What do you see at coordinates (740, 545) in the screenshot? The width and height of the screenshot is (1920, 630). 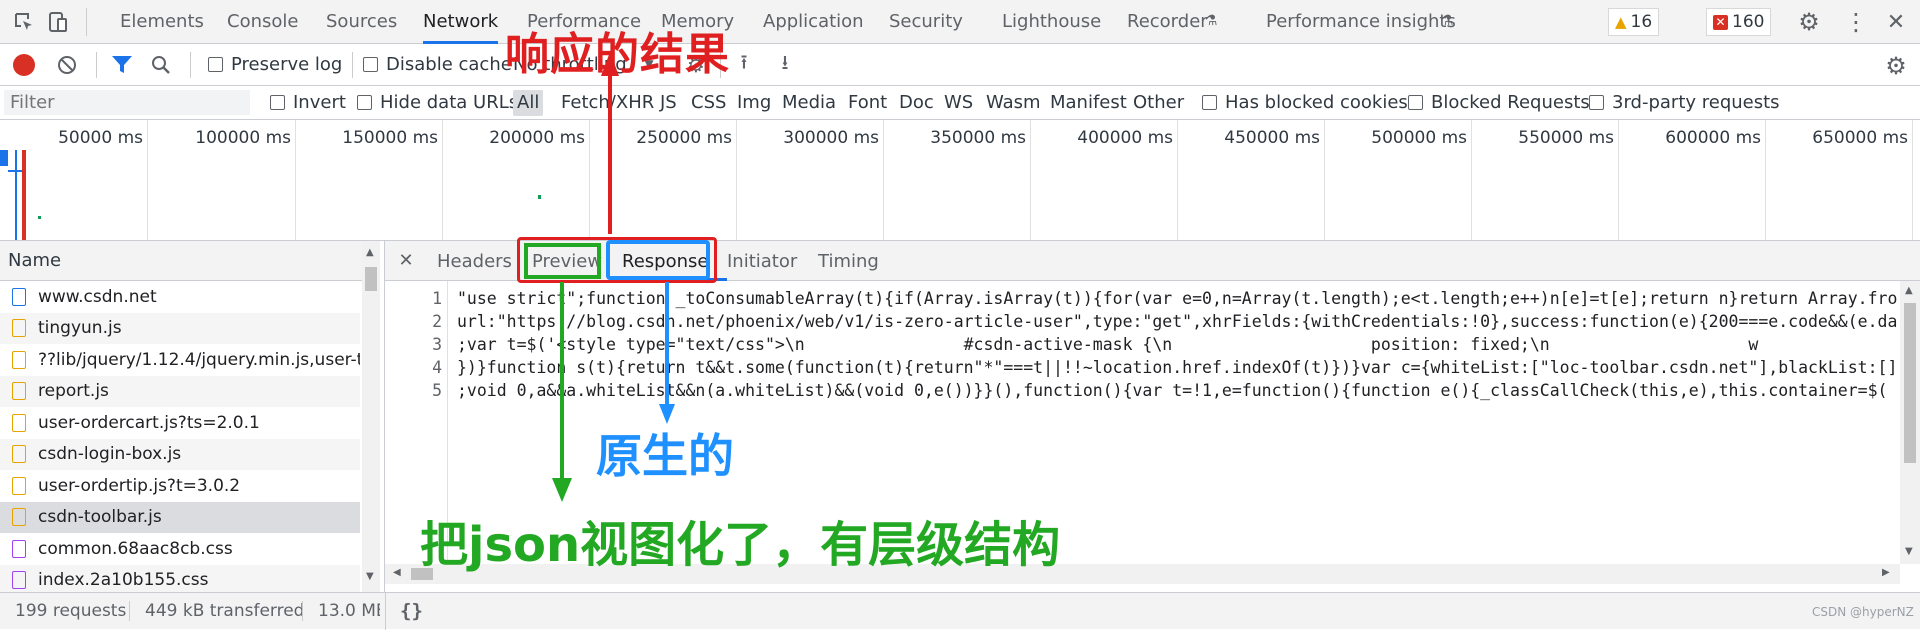 I see `annotation-json-view: 把json视图化了，有层级结构` at bounding box center [740, 545].